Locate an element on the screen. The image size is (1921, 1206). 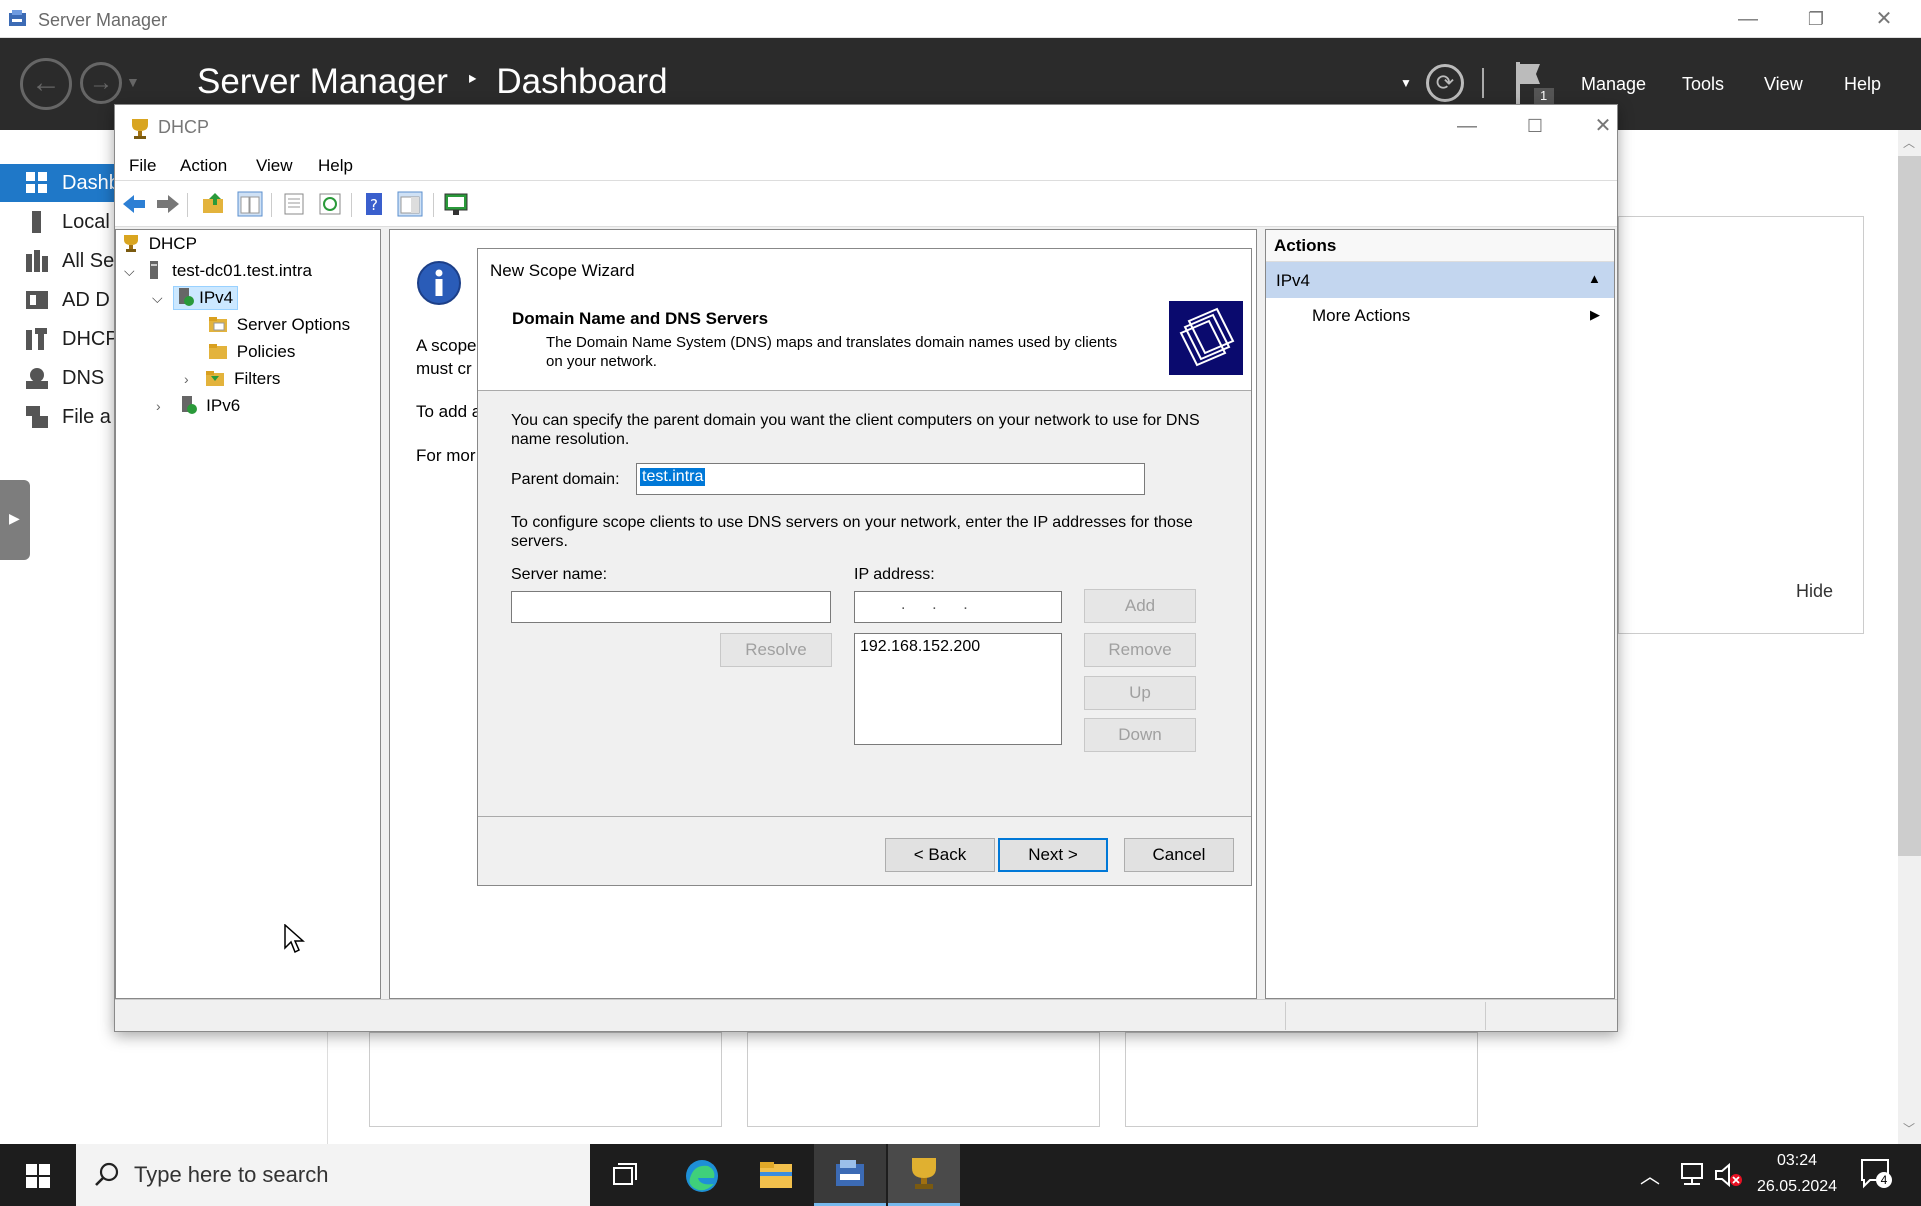
vertical-scrollbar: ︿ ﹀ is located at coordinates (1909, 637).